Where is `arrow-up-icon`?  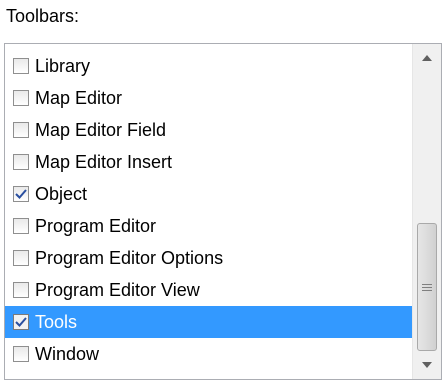 arrow-up-icon is located at coordinates (427, 58).